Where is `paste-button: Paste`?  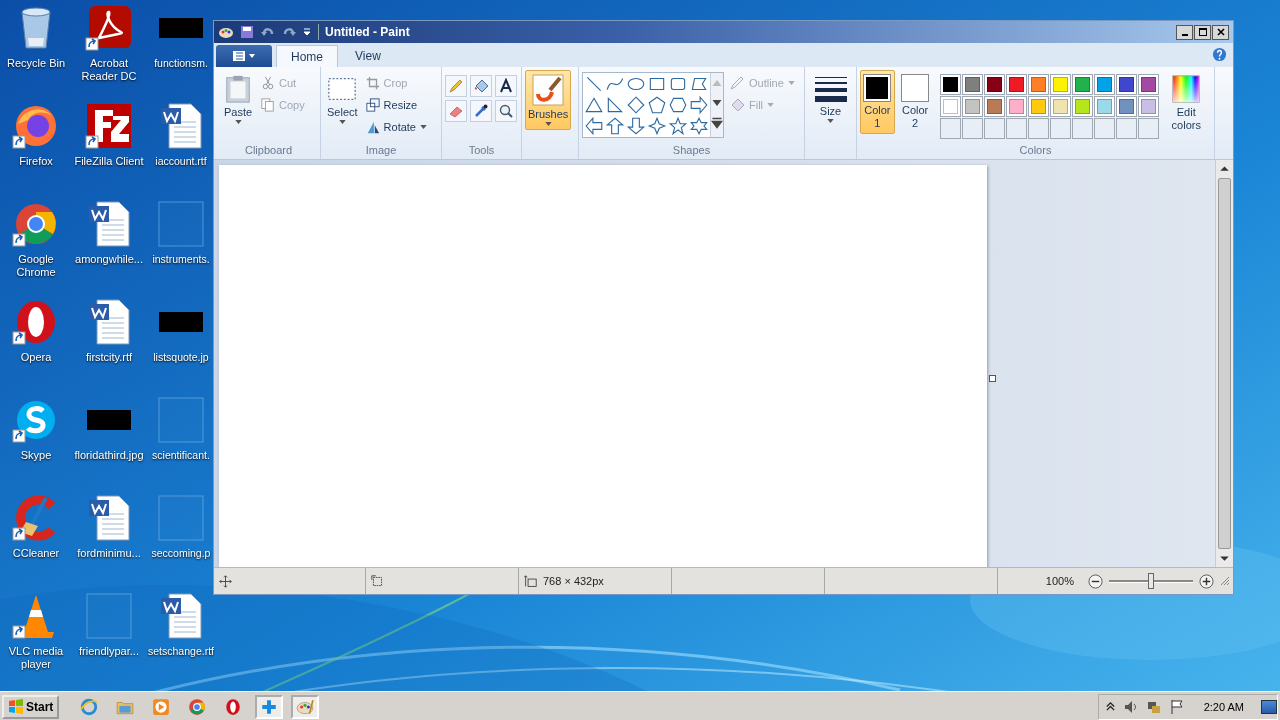
paste-button: Paste is located at coordinates (238, 99).